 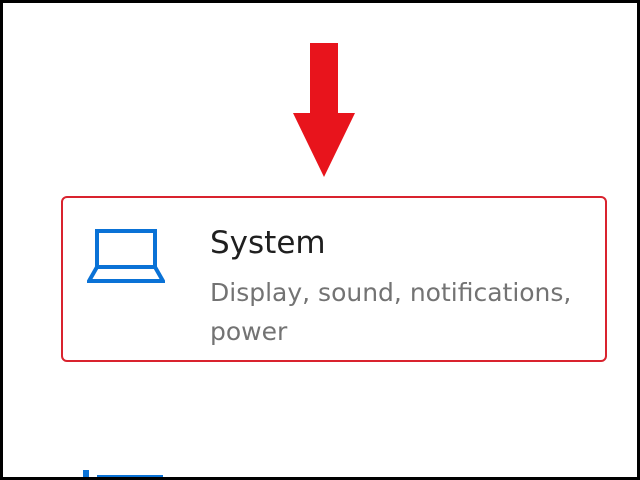 I want to click on down-arrow-icon, so click(x=324, y=110).